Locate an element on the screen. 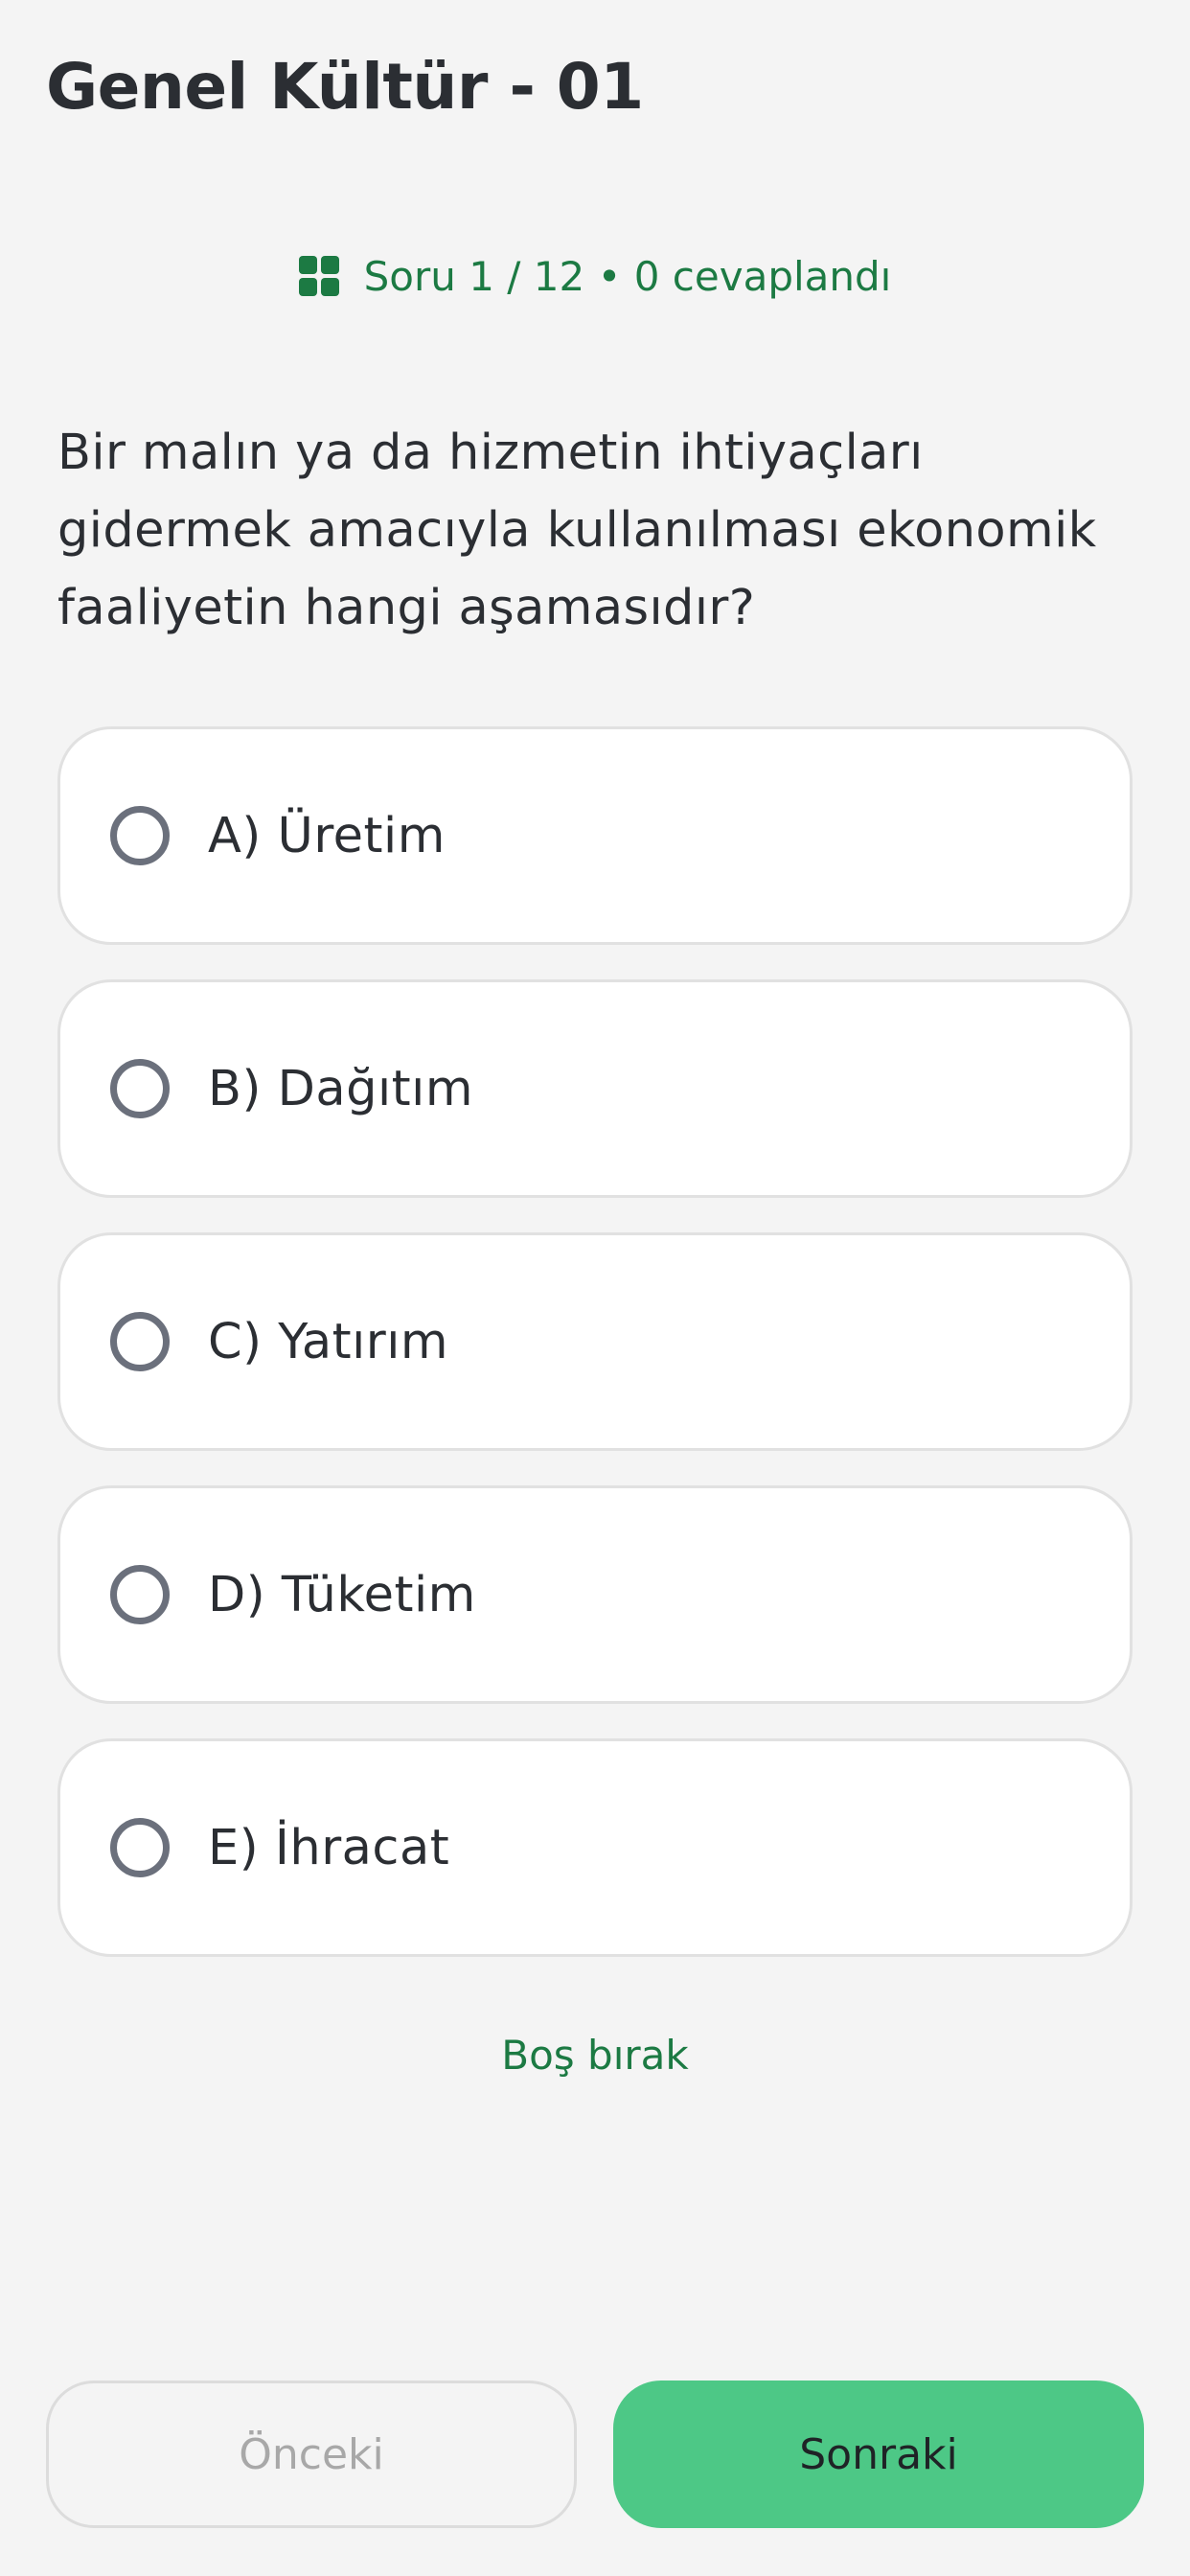 This screenshot has height=2576, width=1190. page-title: Genel Kültür - 01 is located at coordinates (345, 87).